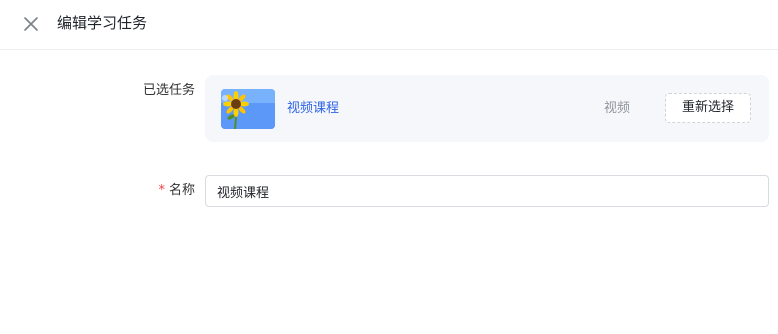 This screenshot has width=778, height=334. What do you see at coordinates (248, 109) in the screenshot?
I see `sunflower-thumbnail-icon` at bounding box center [248, 109].